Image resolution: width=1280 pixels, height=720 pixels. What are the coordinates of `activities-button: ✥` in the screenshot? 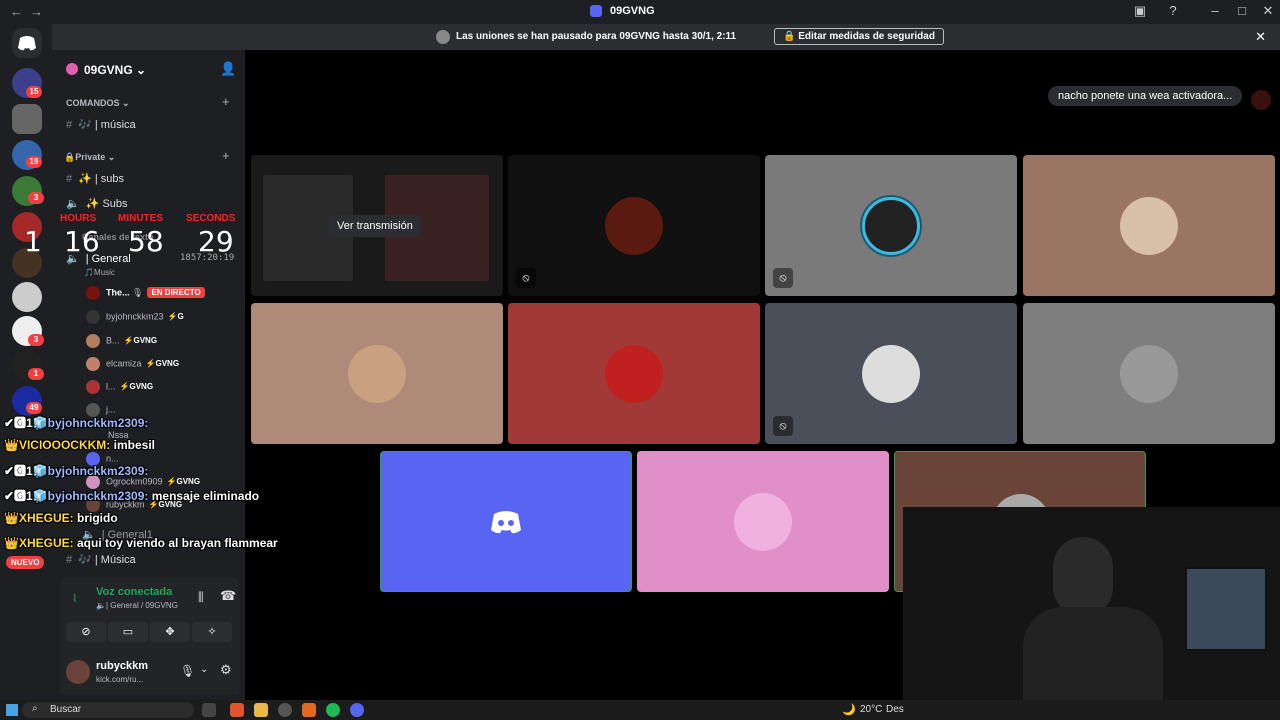 It's located at (170, 632).